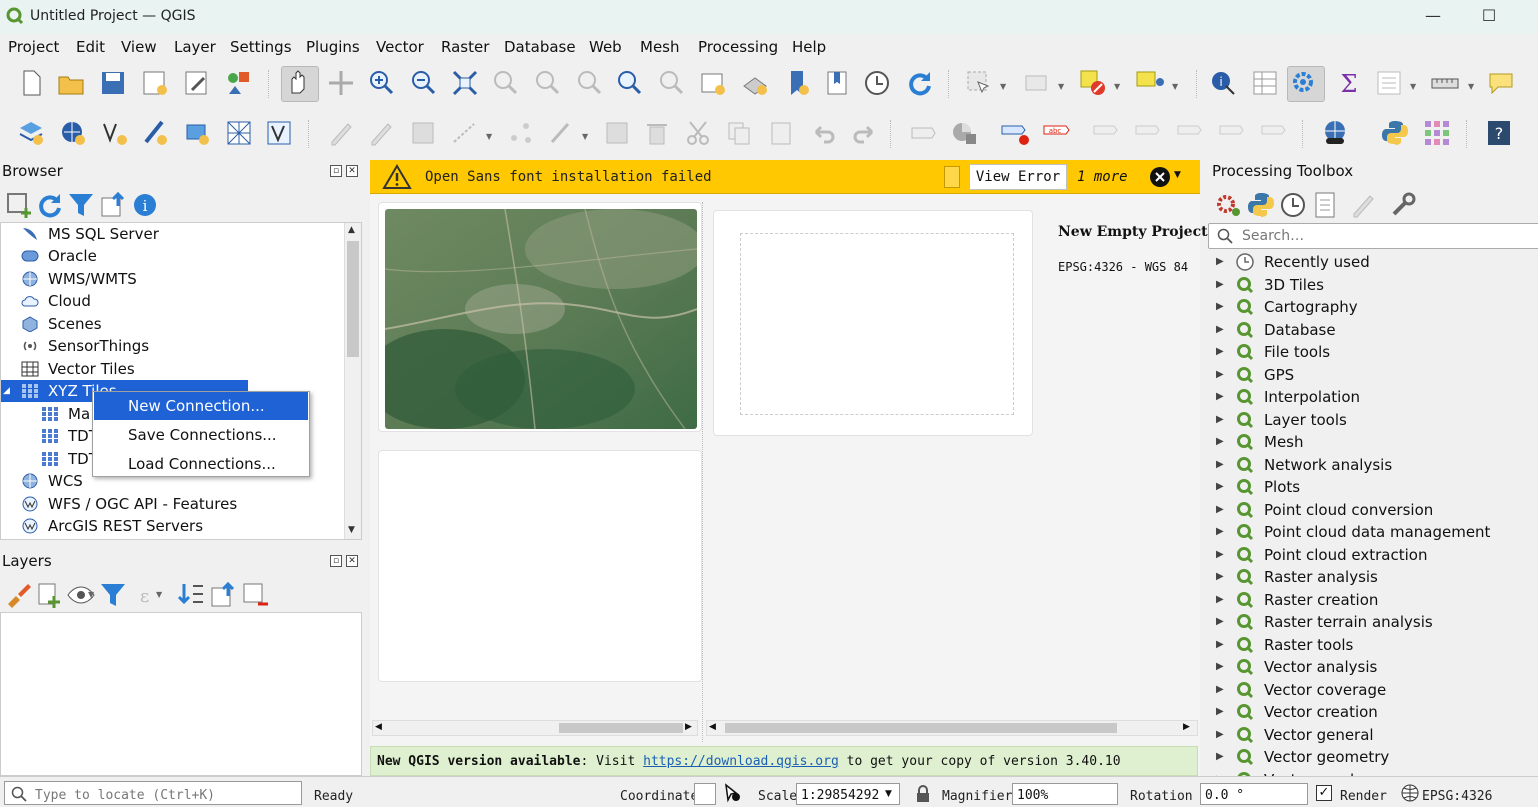 Image resolution: width=1538 pixels, height=807 pixels. I want to click on toolbox-item: ▶ Raster analysis, so click(1371, 577).